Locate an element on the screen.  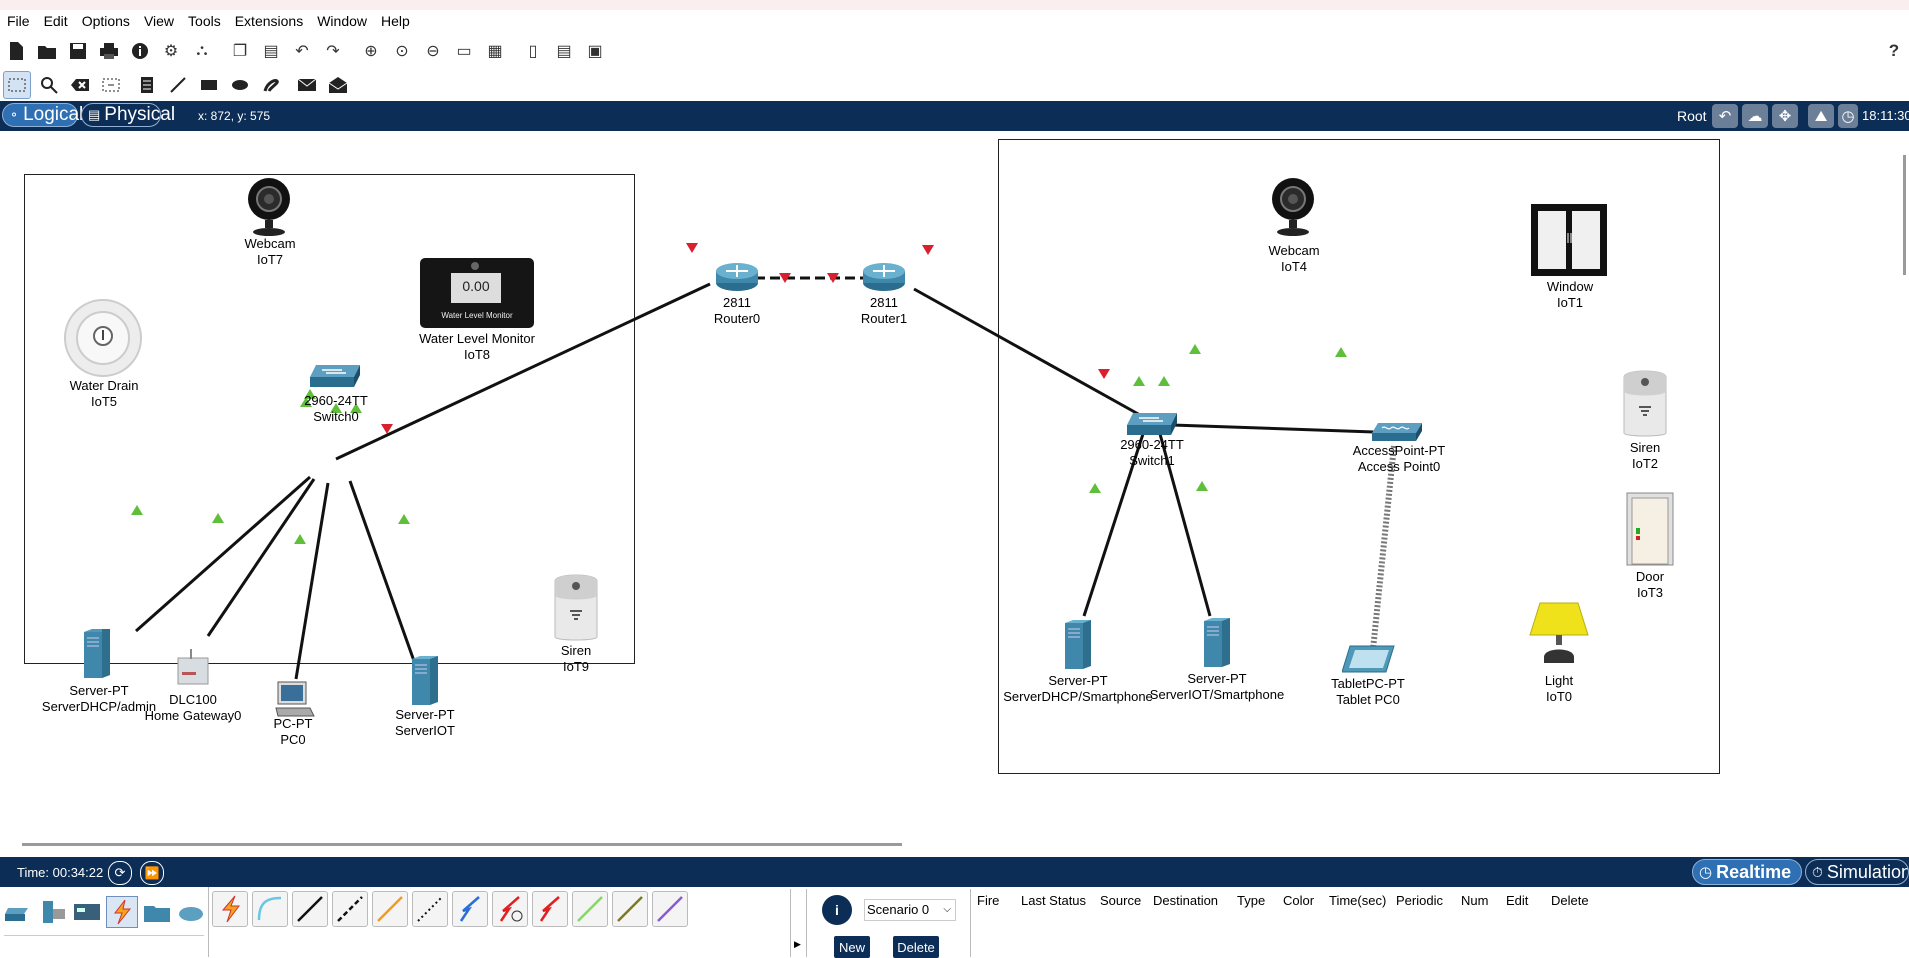
network-devices-icon is located at coordinates (19, 912).